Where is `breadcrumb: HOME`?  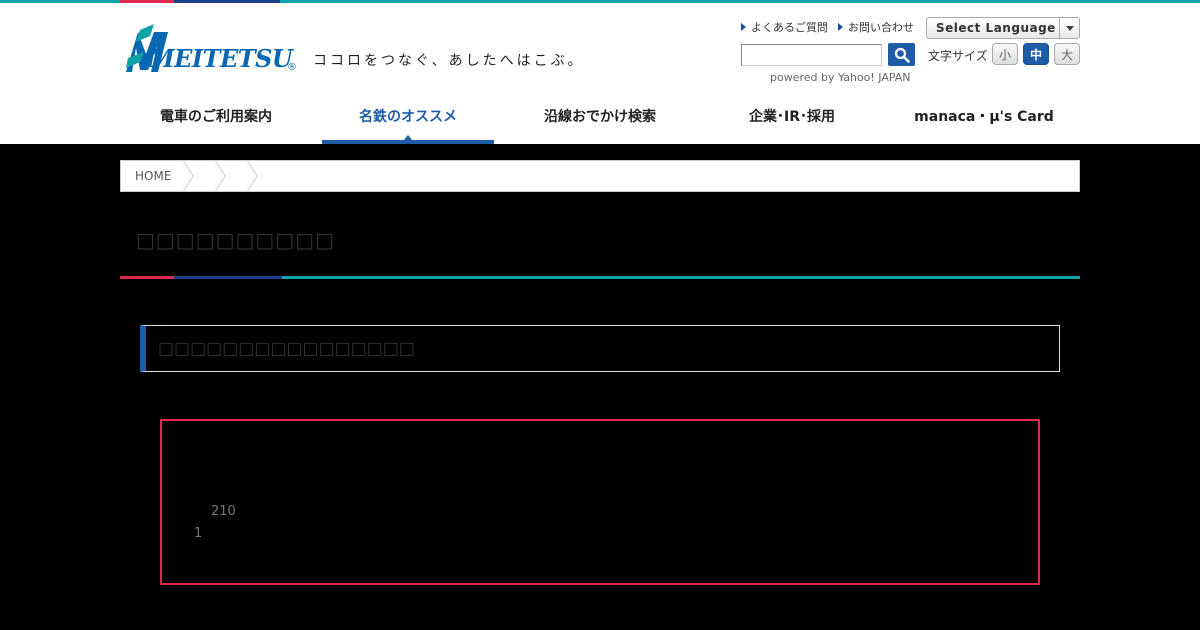
breadcrumb: HOME is located at coordinates (600, 176).